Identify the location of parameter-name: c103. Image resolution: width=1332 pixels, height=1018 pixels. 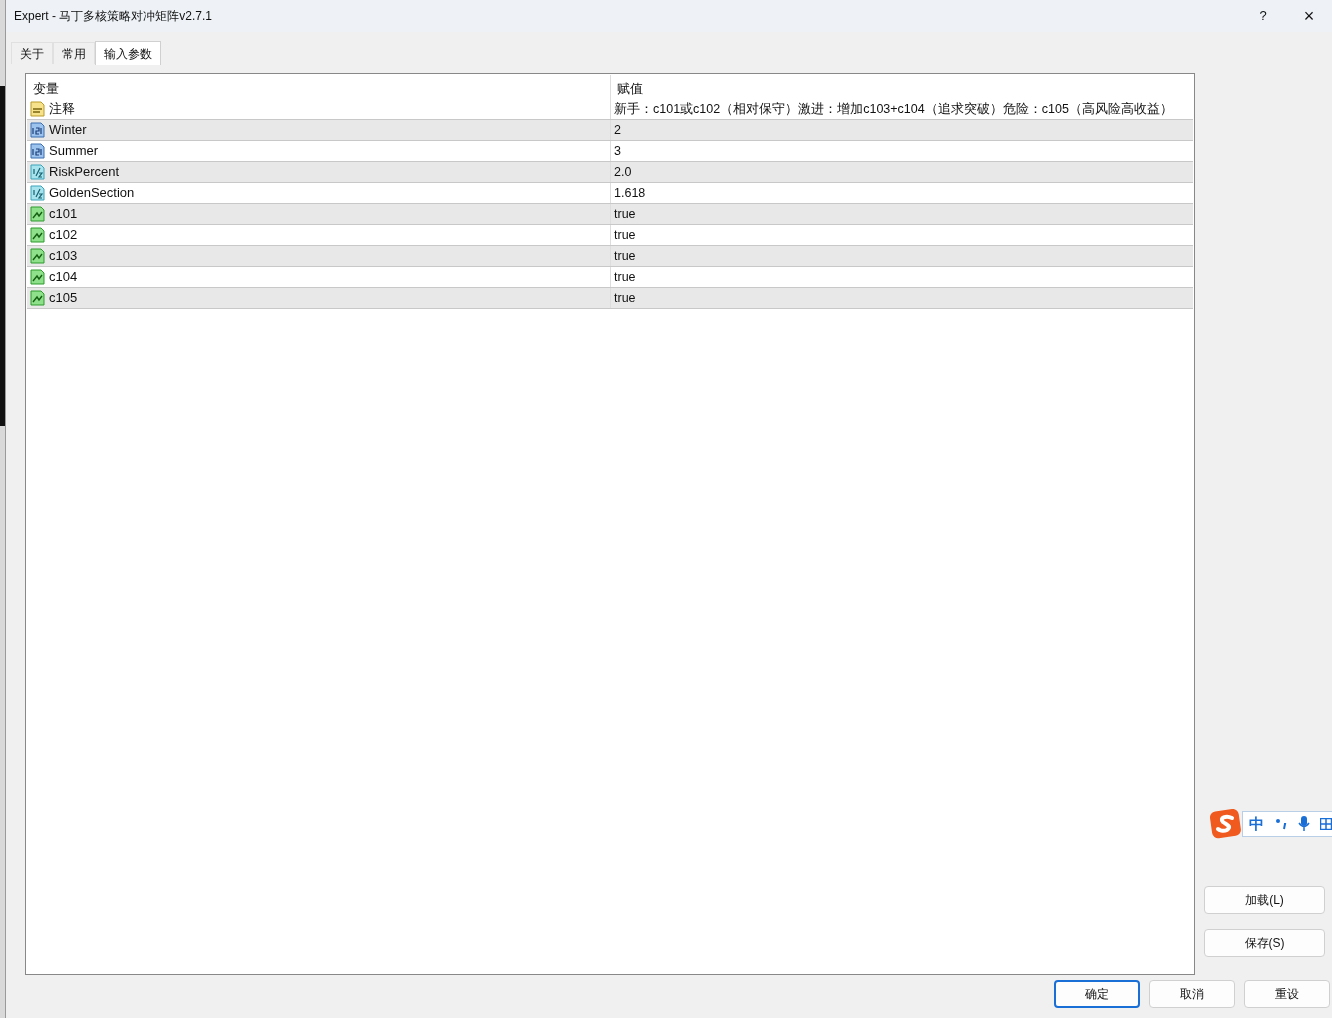
(63, 256).